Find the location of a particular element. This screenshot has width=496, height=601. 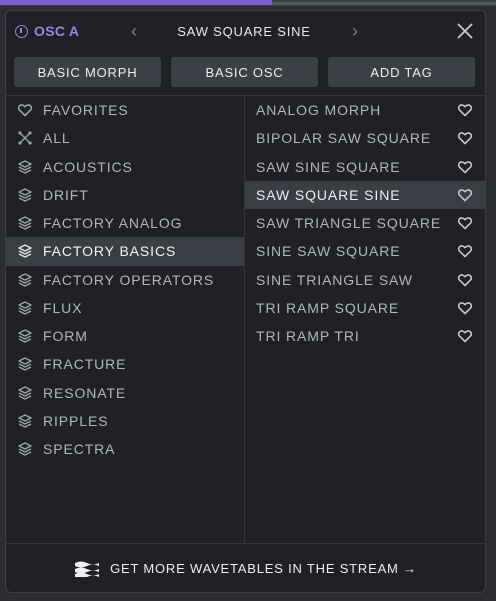

all-icon is located at coordinates (25, 138).